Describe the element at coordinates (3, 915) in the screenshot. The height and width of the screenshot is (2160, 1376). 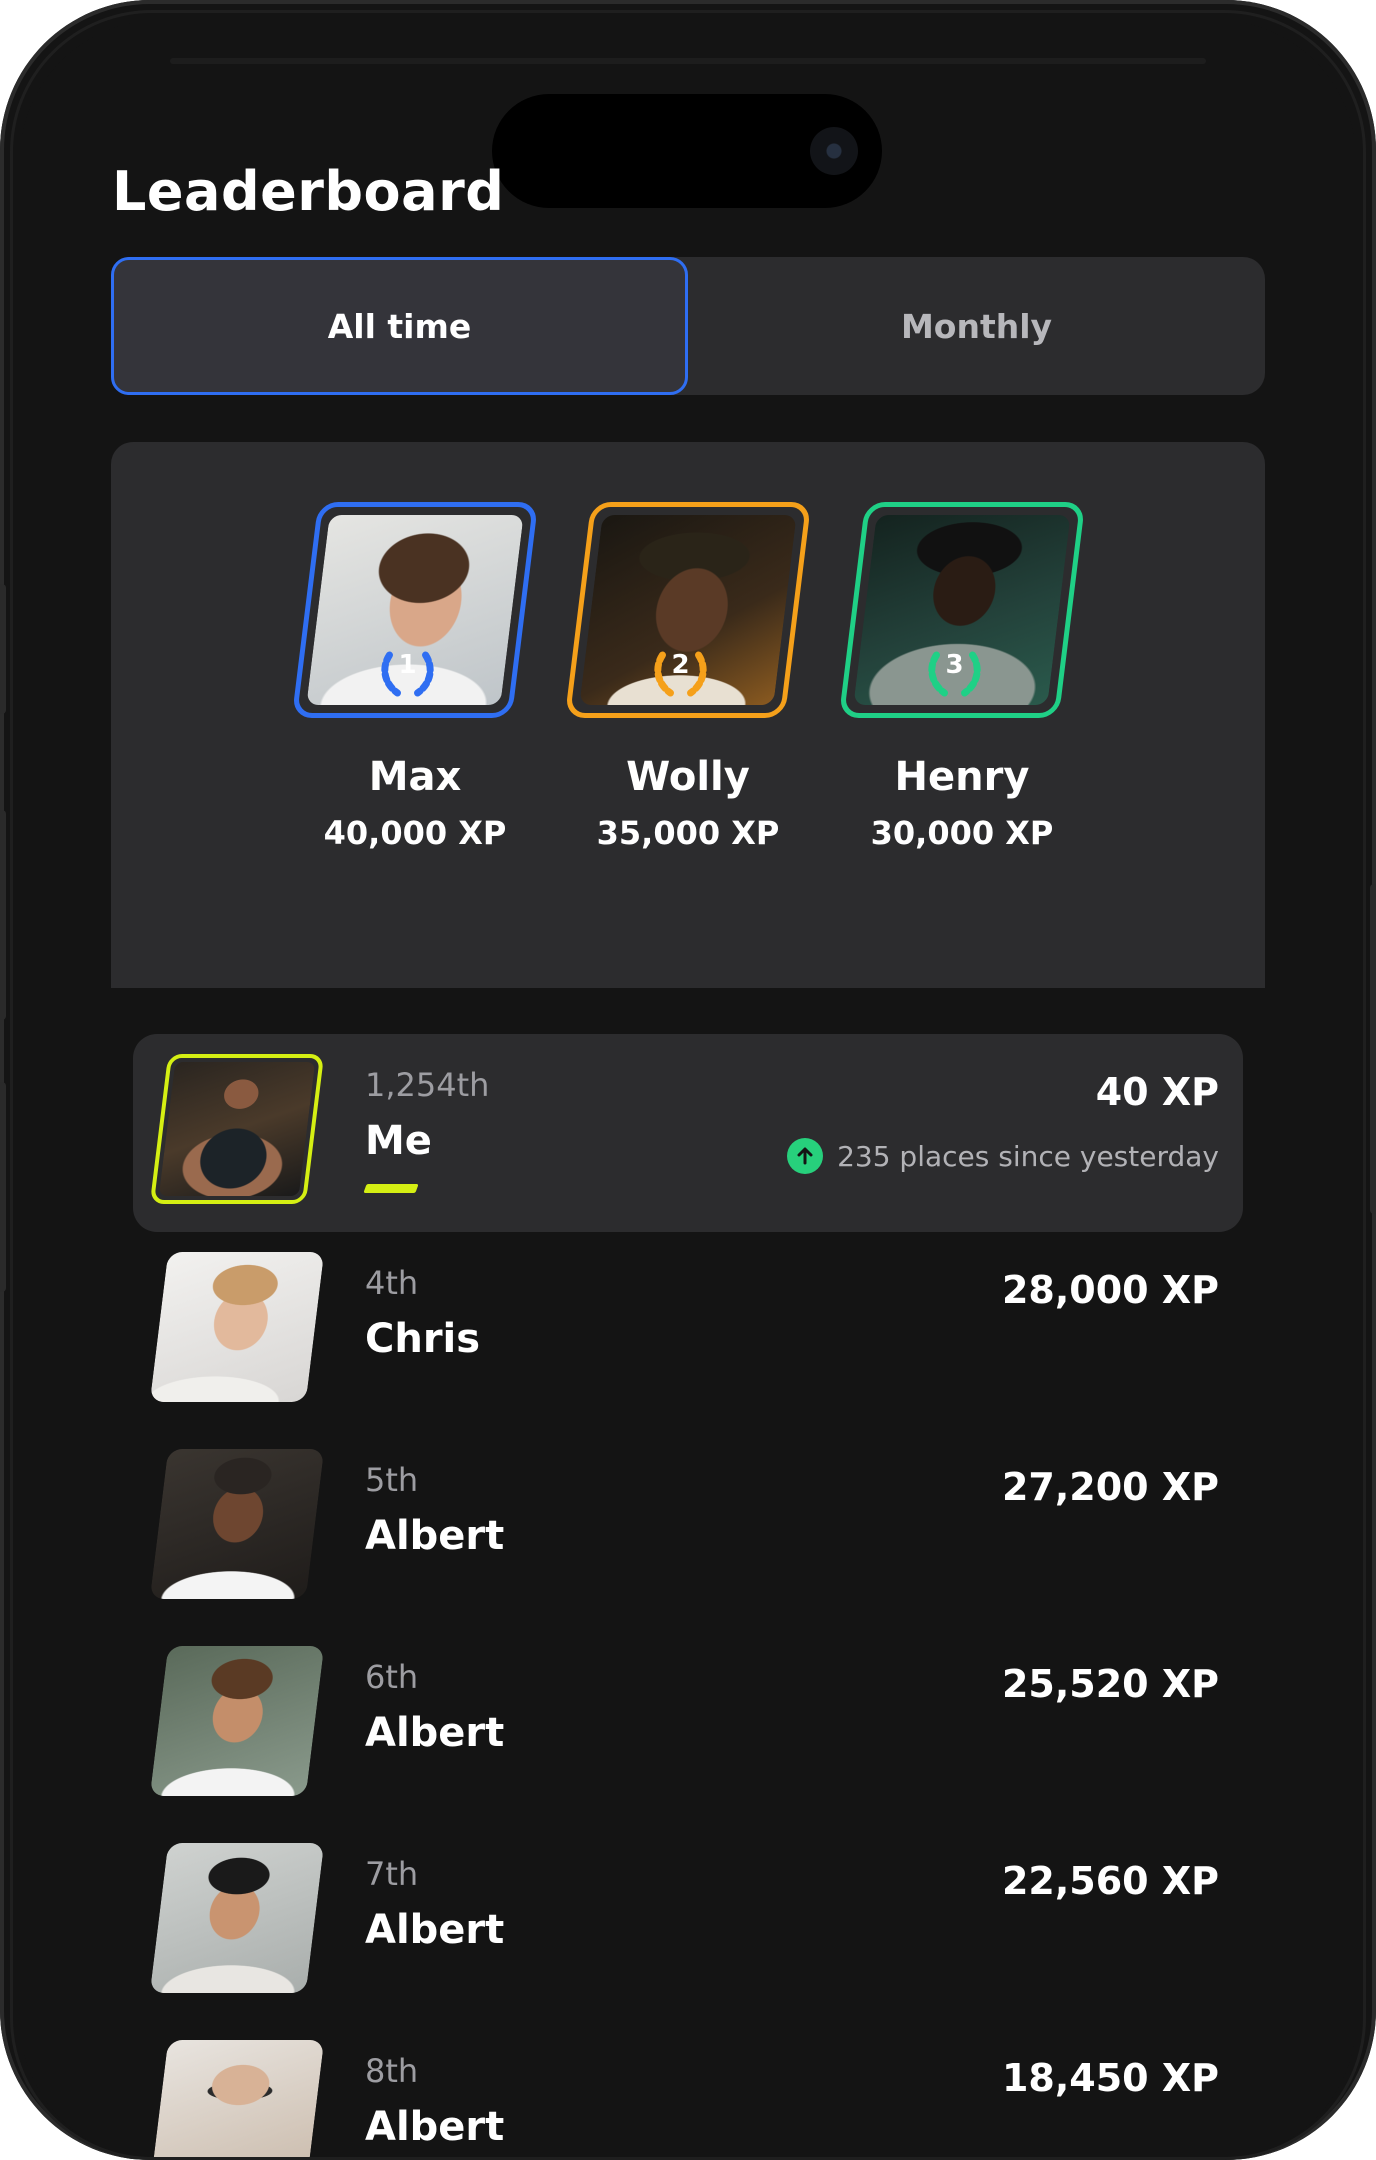
I see `volume-up-button` at that location.